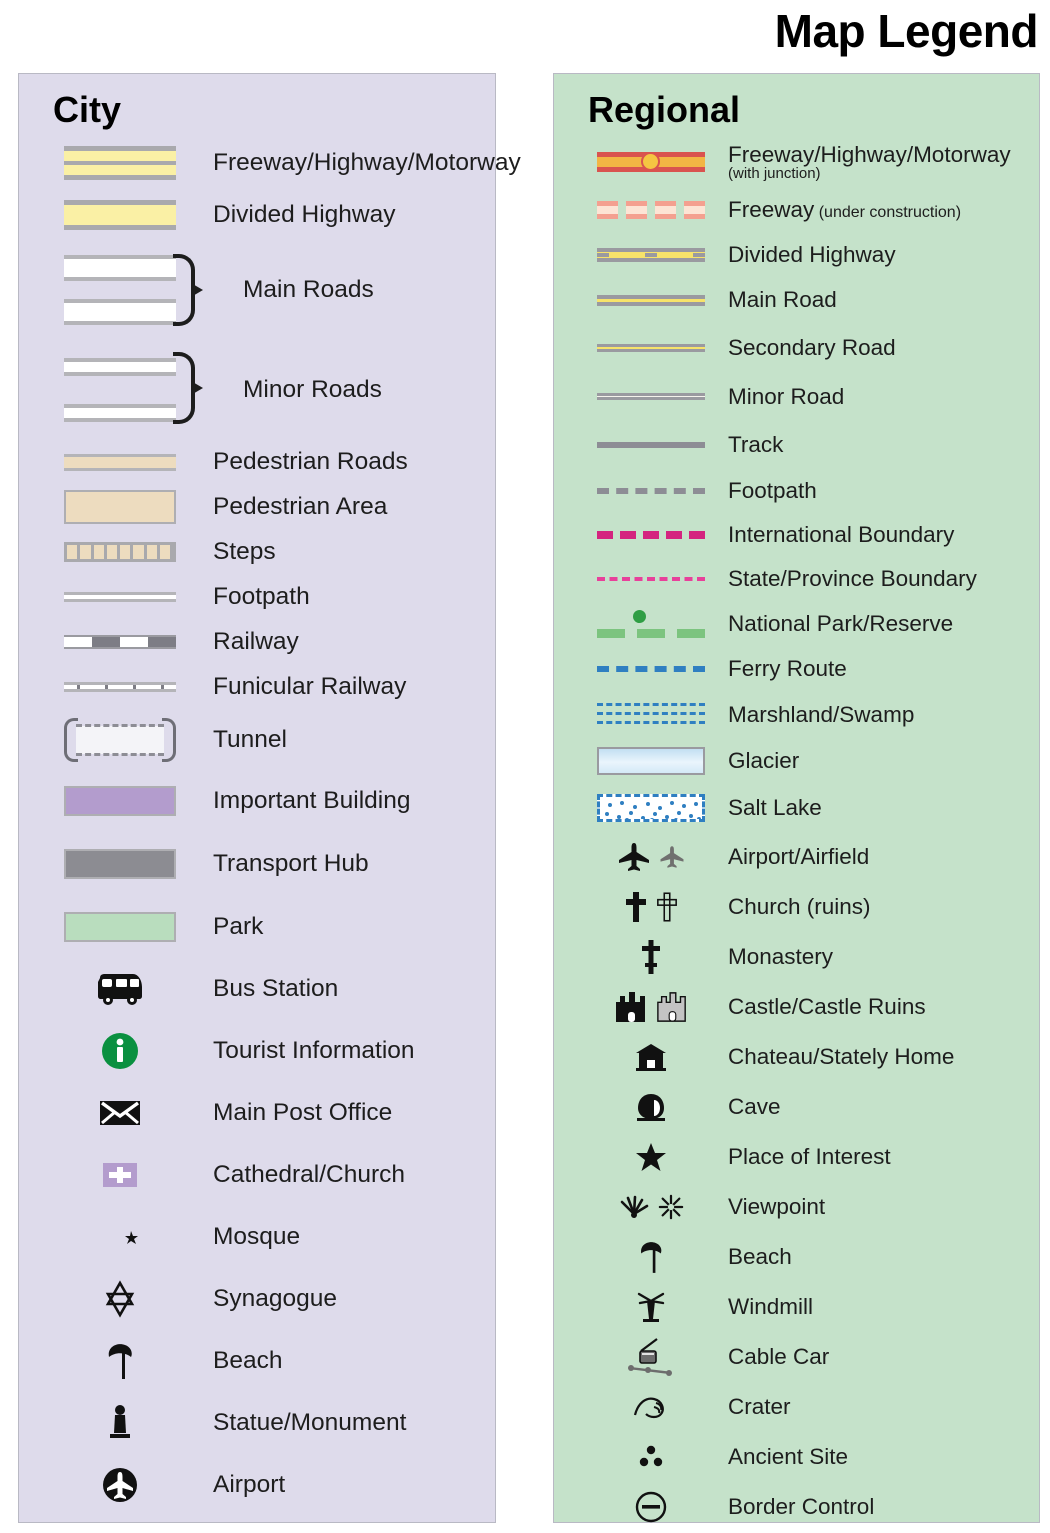 This screenshot has width=1050, height=1533. What do you see at coordinates (120, 864) in the screenshot?
I see `transport-hub-swatch` at bounding box center [120, 864].